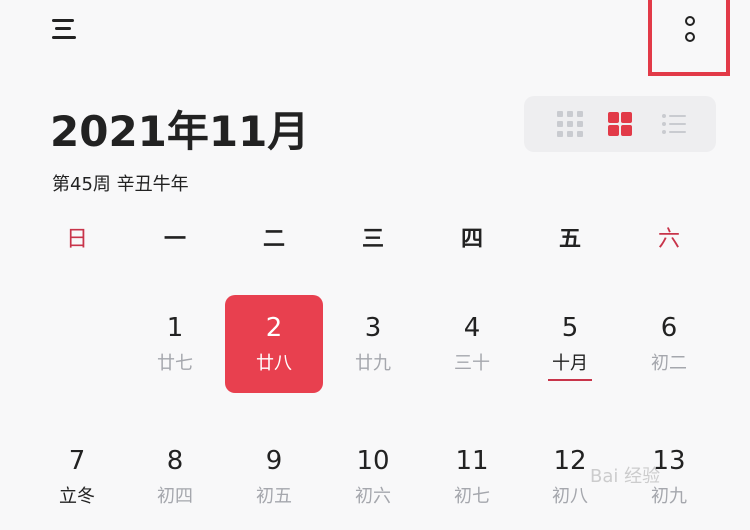 This screenshot has width=750, height=530. I want to click on day-number: 9, so click(274, 461).